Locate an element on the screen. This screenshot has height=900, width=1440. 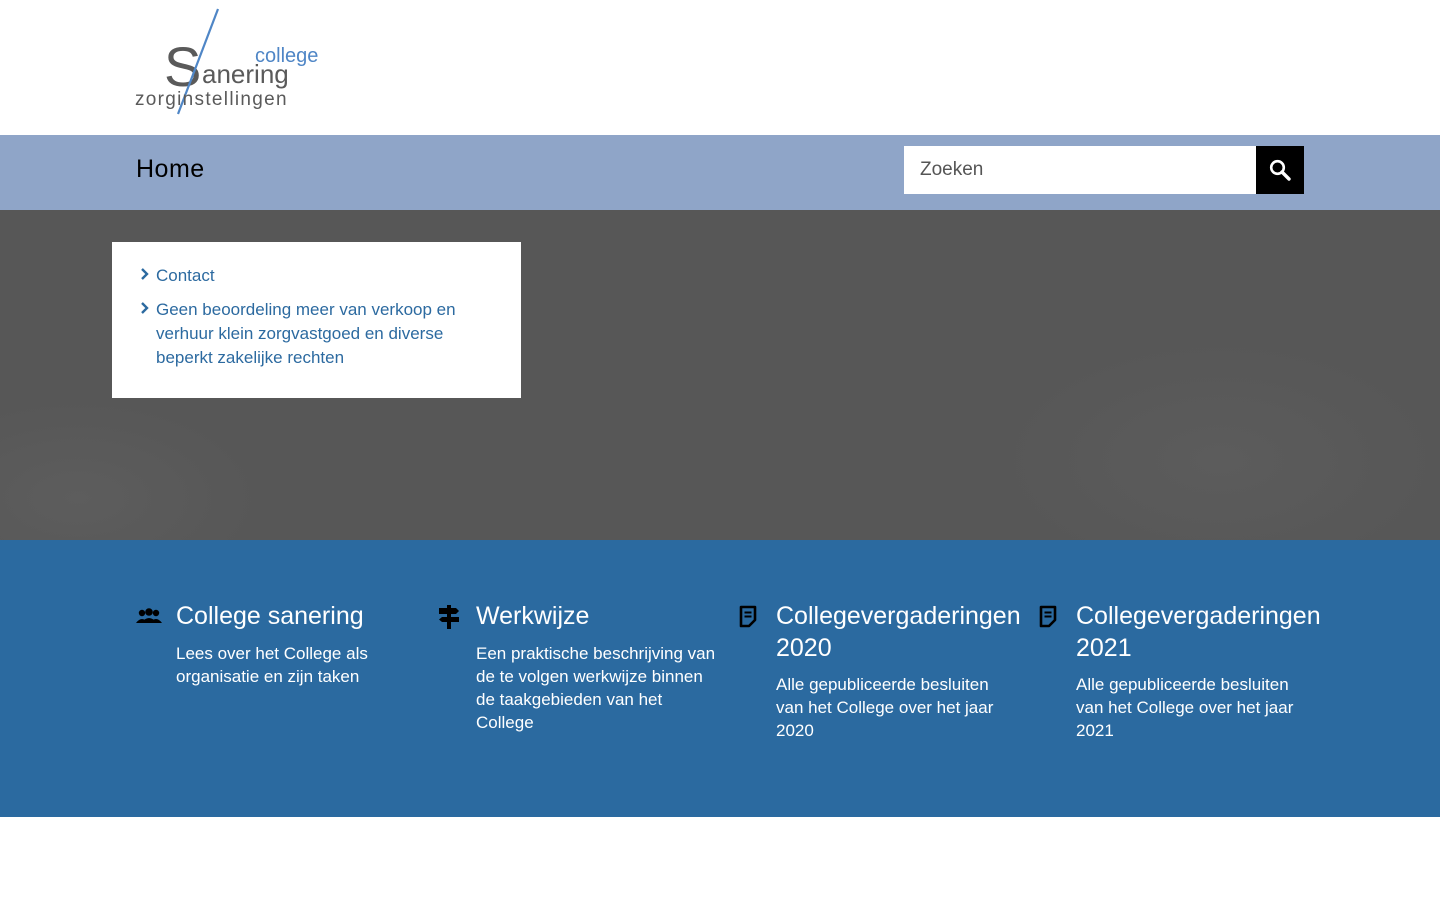
users-icon is located at coordinates (149, 615).